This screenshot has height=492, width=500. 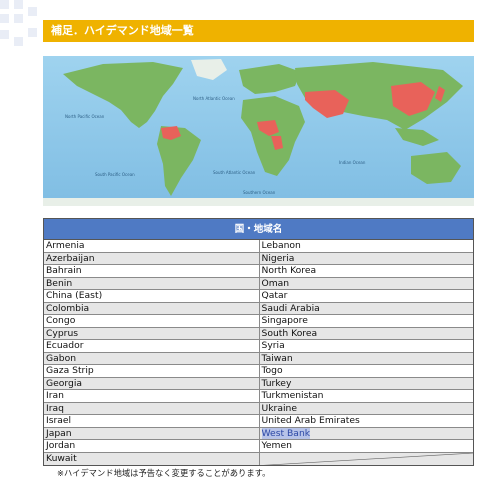 I want to click on region-name: Cyprus, so click(x=62, y=333).